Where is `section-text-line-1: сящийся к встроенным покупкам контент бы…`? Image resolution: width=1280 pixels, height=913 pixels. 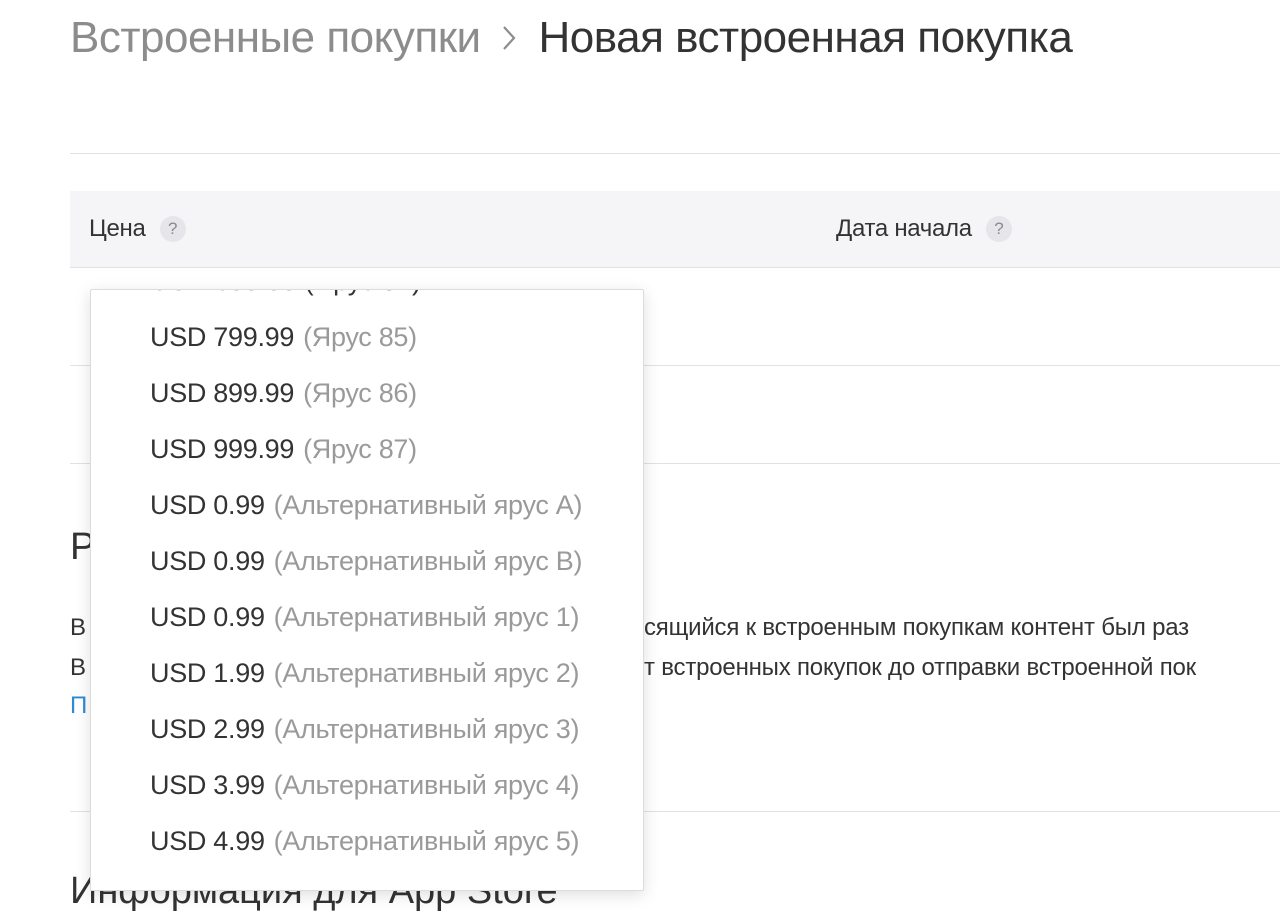 section-text-line-1: сящийся к встроенным покупкам контент бы… is located at coordinates (916, 627).